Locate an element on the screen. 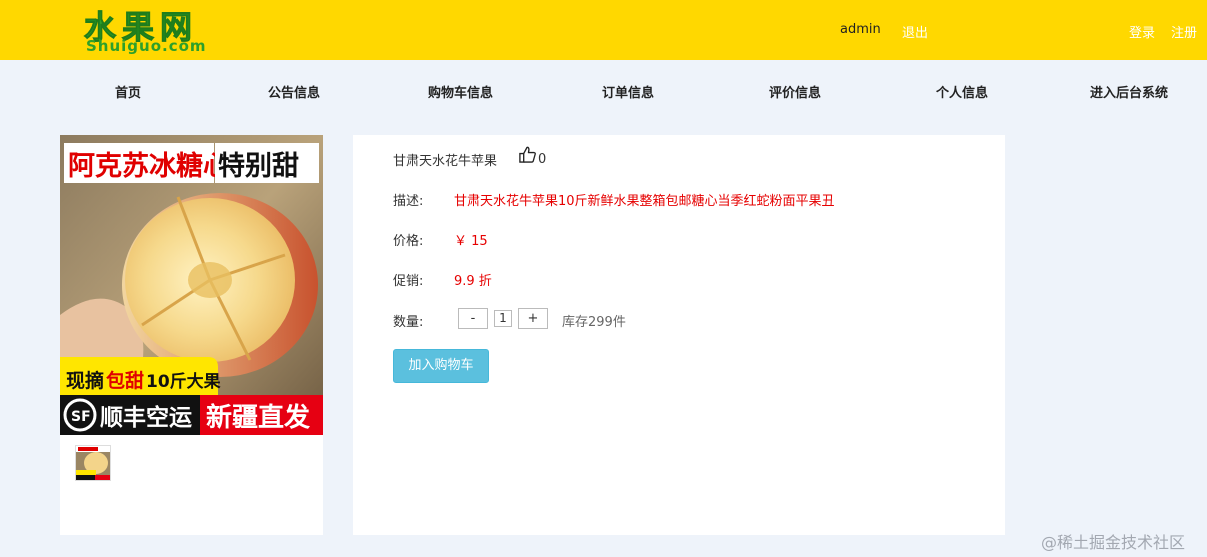 Image resolution: width=1207 pixels, height=557 pixels. nav-item-orders: 订单信息 is located at coordinates (628, 91).